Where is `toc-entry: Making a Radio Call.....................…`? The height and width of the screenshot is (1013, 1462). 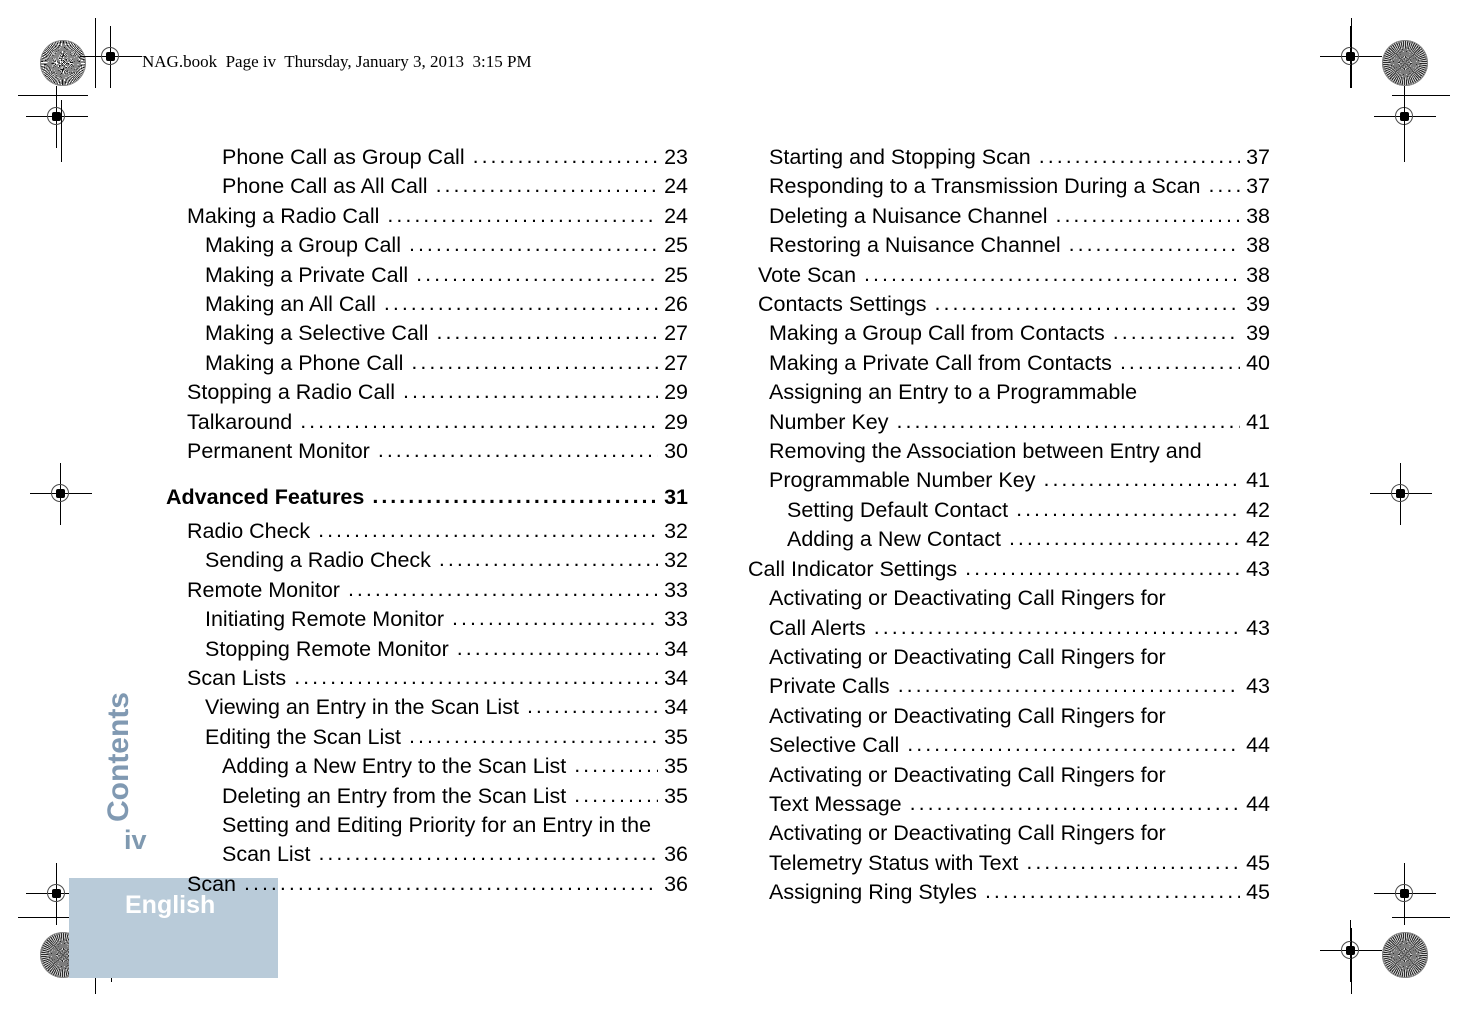
toc-entry: Making a Radio Call.....................… is located at coordinates (427, 216).